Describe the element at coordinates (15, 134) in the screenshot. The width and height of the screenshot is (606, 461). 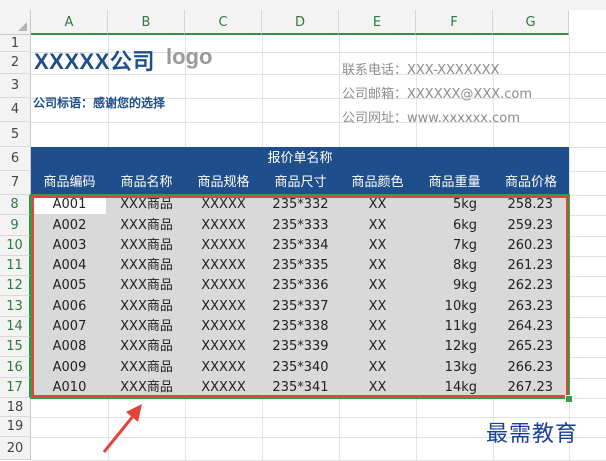
I see `row-header-5: 5` at that location.